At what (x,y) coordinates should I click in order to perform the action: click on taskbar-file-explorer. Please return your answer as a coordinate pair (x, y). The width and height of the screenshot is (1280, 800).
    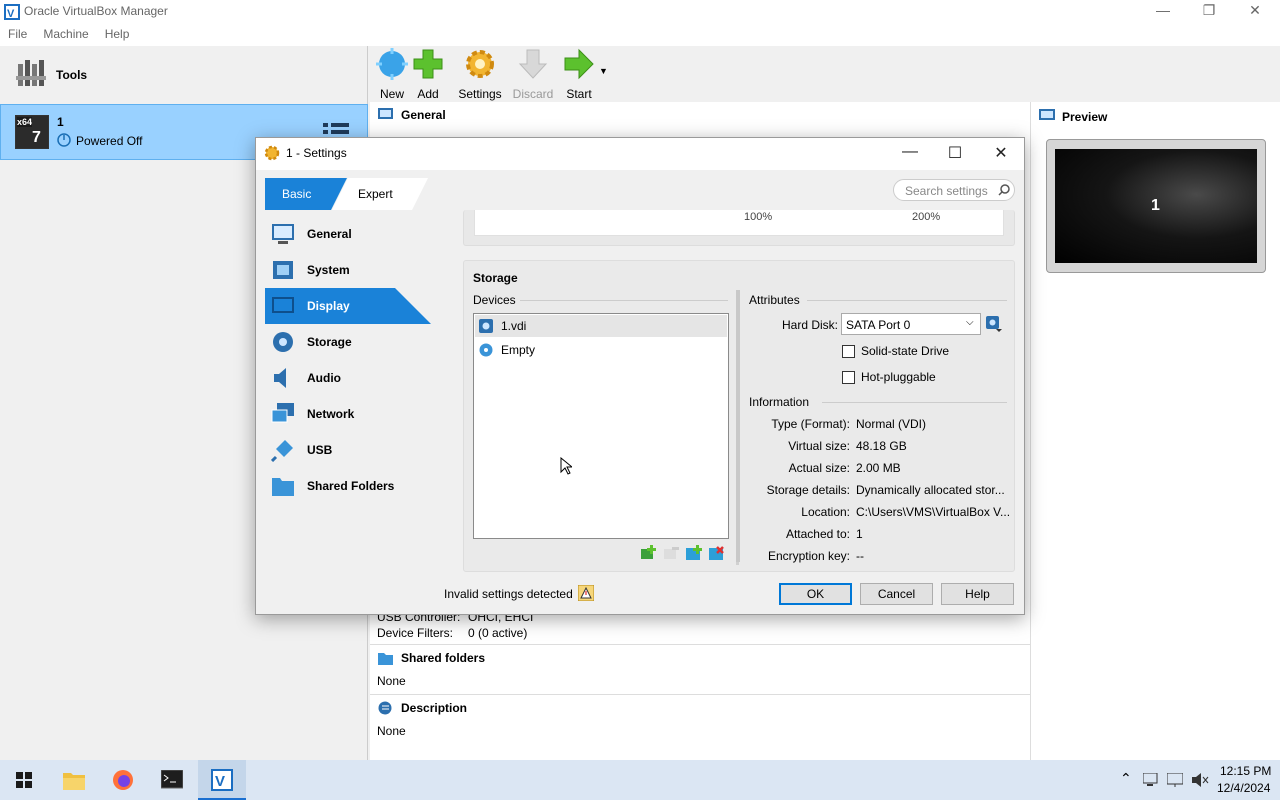
    Looking at the image, I should click on (74, 780).